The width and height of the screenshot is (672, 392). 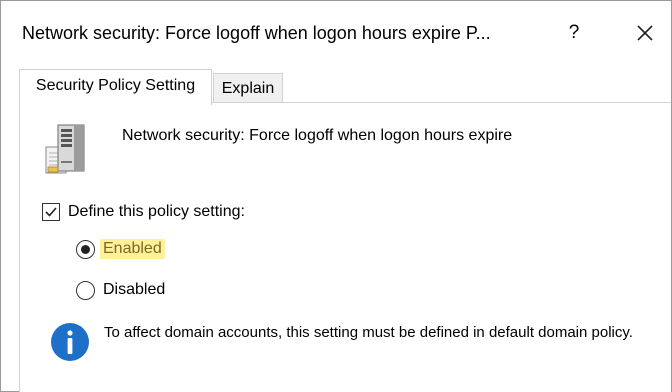 I want to click on define-policy-label: Define this policy setting:, so click(x=156, y=211).